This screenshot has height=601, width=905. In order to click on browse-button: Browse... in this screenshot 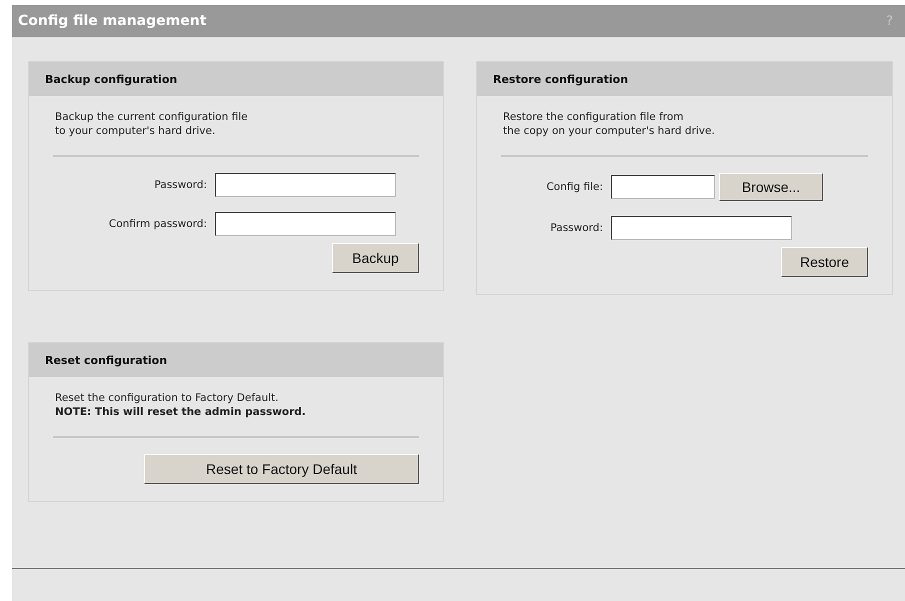, I will do `click(771, 187)`.